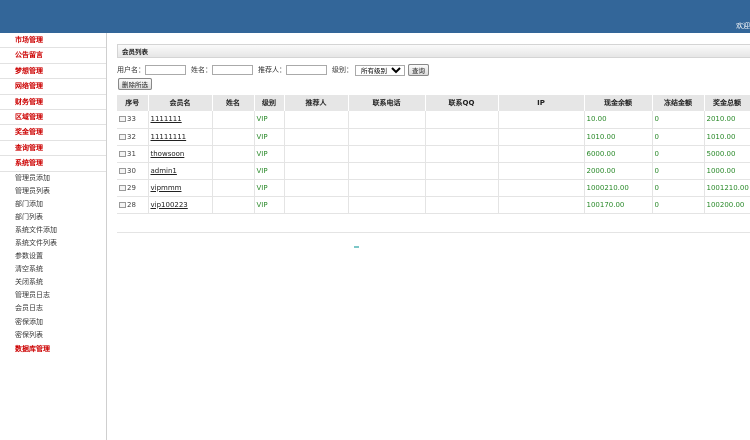 The height and width of the screenshot is (440, 750). I want to click on welcome-text: 欢迎, so click(743, 26).